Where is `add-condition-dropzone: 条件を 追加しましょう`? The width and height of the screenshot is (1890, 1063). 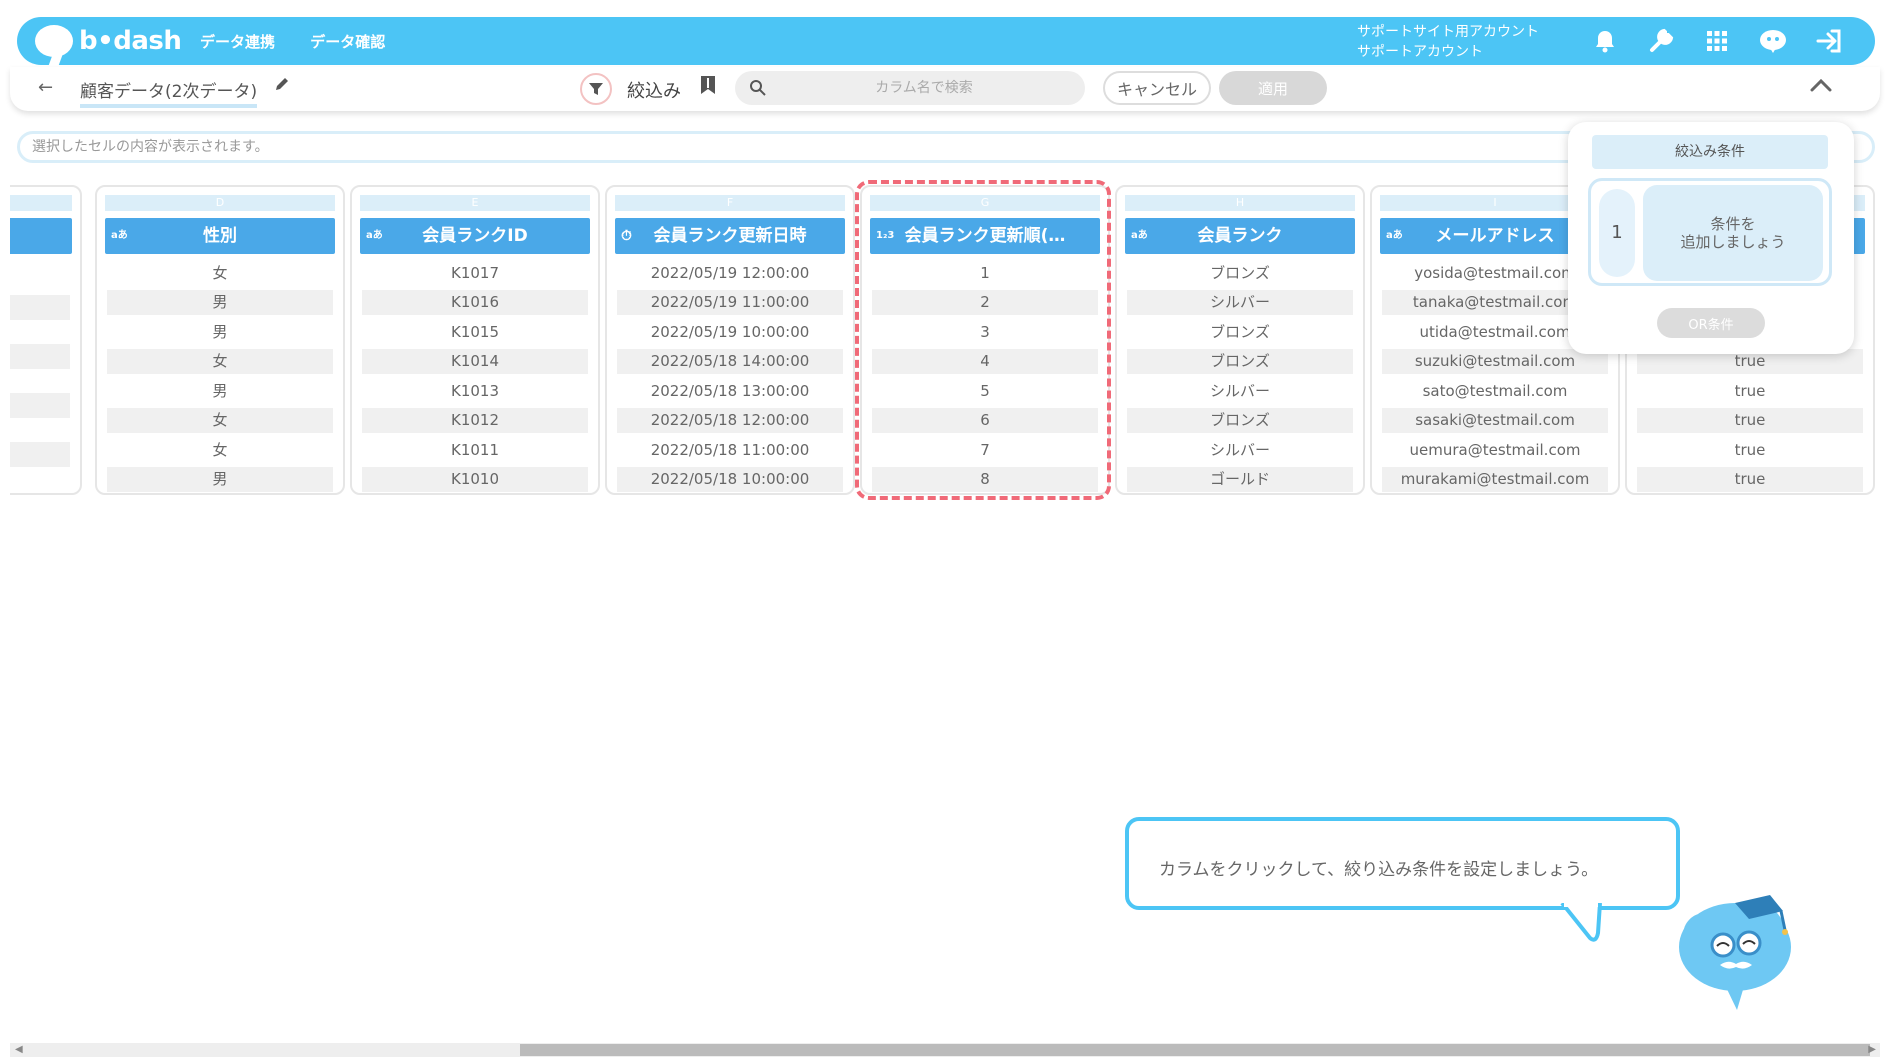
add-condition-dropzone: 条件を 追加しましょう is located at coordinates (1733, 233).